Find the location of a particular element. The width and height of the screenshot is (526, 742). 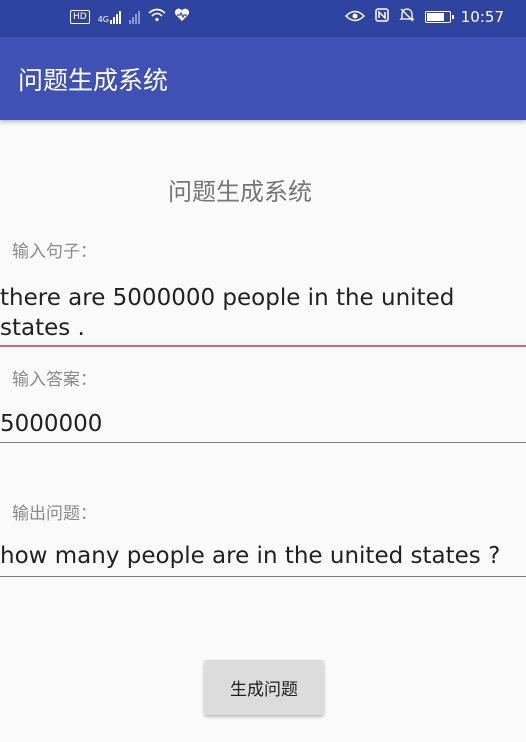

wifi-icon is located at coordinates (157, 17).